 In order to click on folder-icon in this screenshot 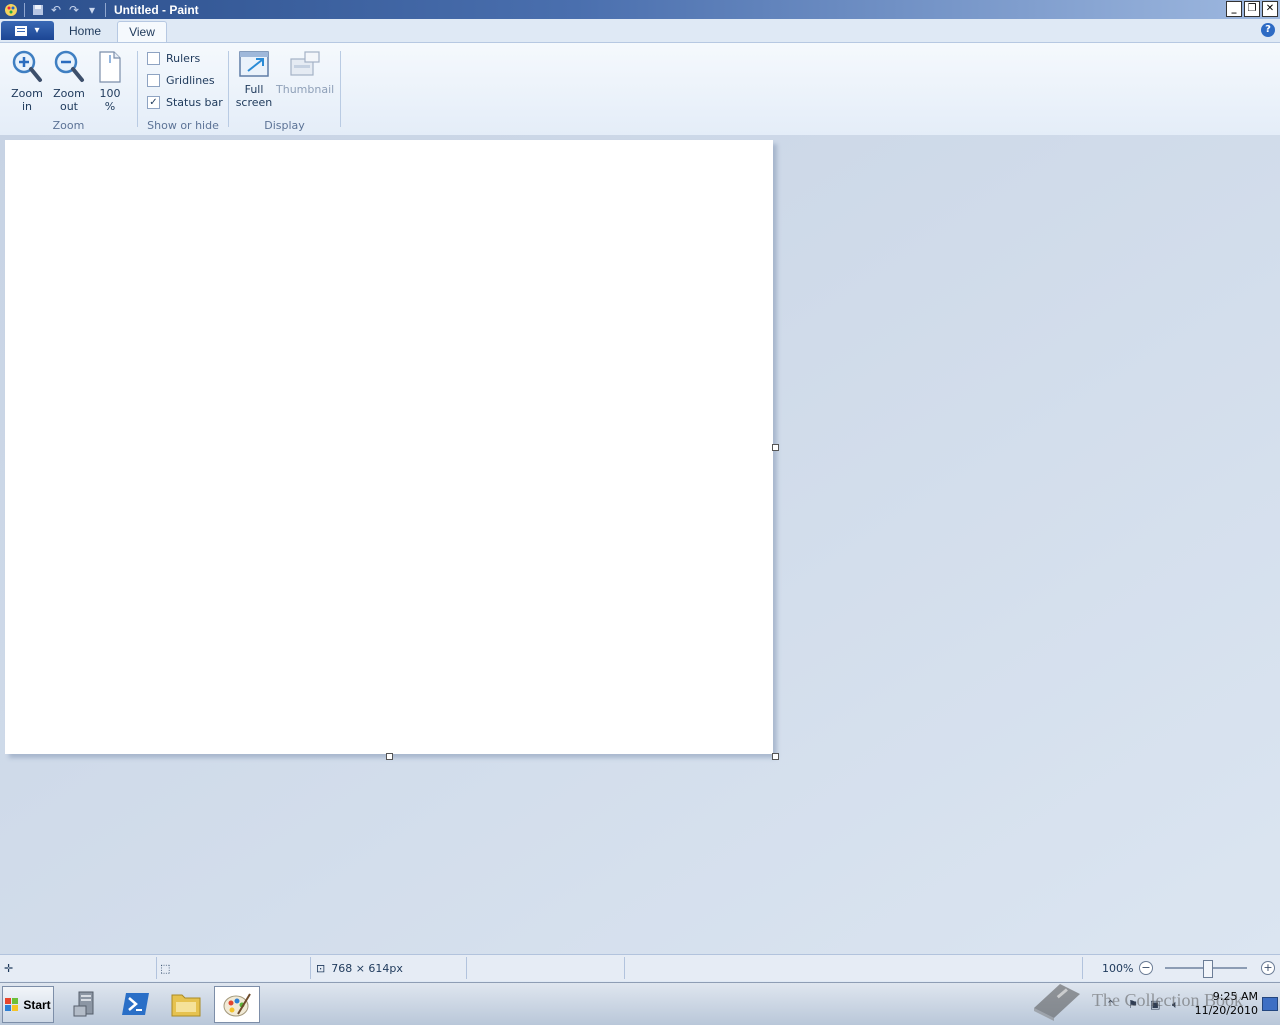, I will do `click(186, 1005)`.